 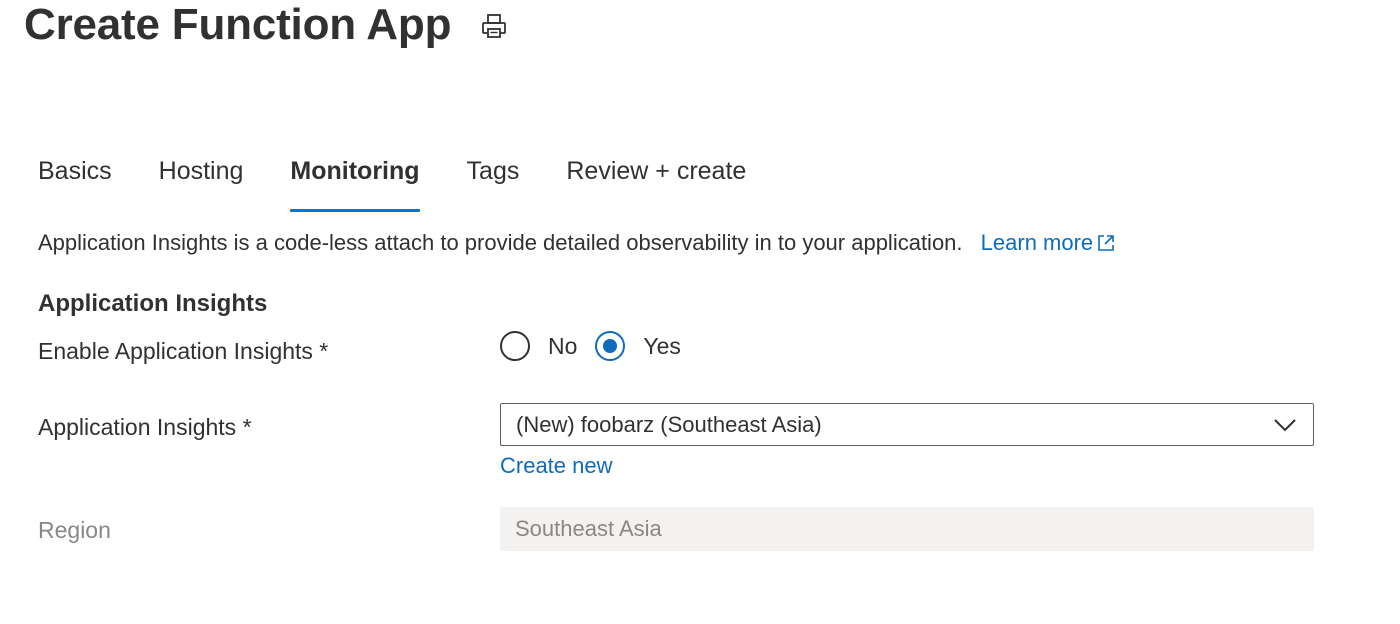 What do you see at coordinates (907, 424) in the screenshot?
I see `app-insights-dropdown: (New) foobarz (Southeast Asia)` at bounding box center [907, 424].